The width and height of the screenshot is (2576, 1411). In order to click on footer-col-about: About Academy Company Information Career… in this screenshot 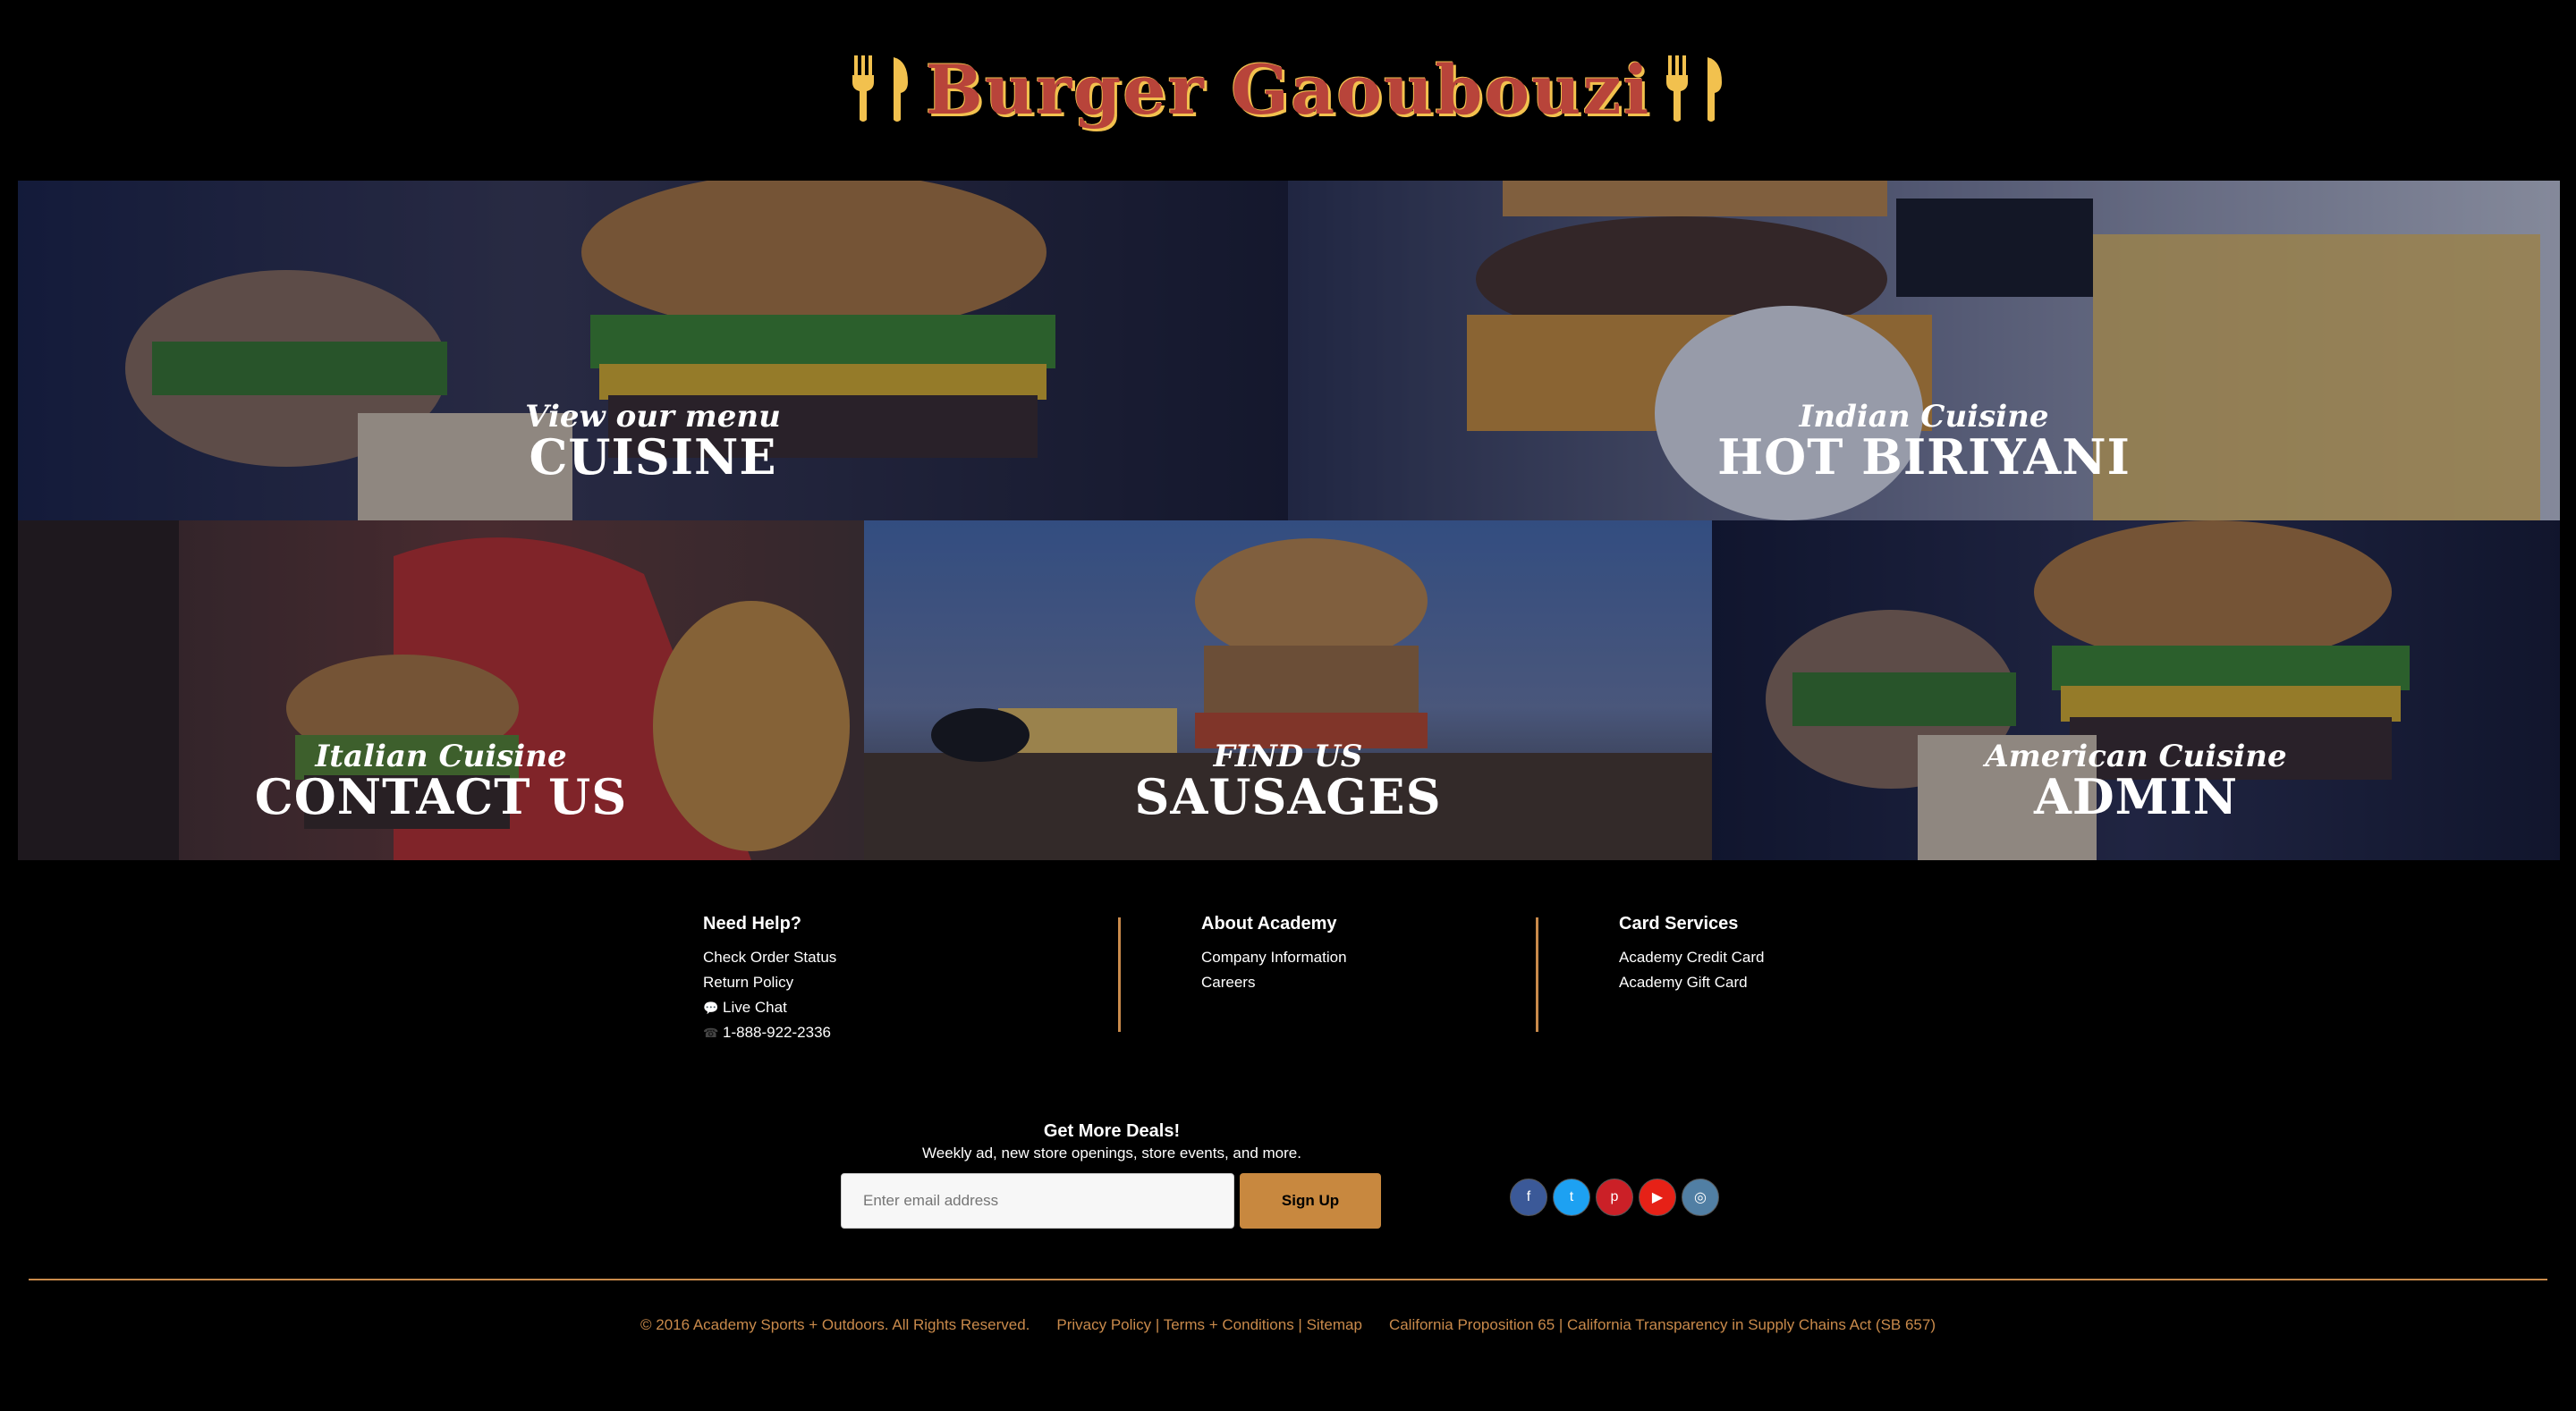, I will do `click(1328, 979)`.